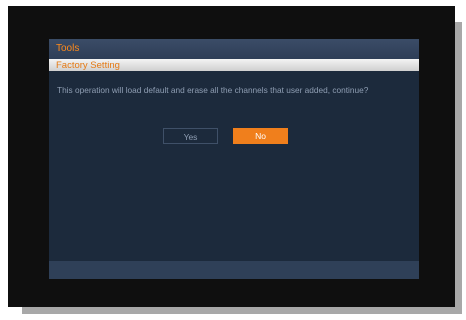  Describe the element at coordinates (234, 65) in the screenshot. I see `menu-item-factory-setting: Factory Setting` at that location.